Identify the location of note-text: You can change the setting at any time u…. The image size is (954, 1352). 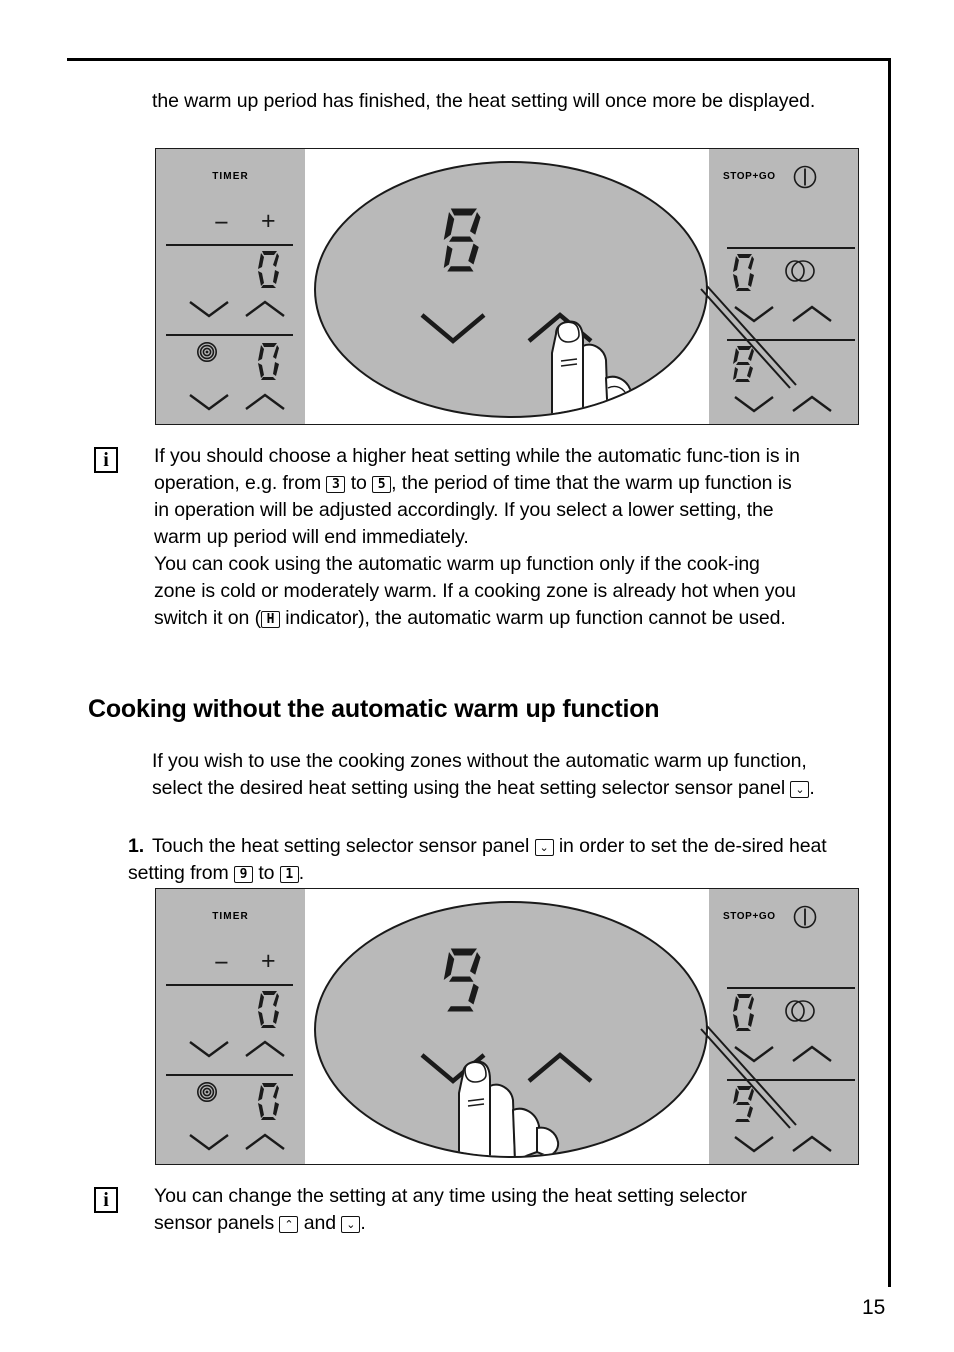
(450, 1209).